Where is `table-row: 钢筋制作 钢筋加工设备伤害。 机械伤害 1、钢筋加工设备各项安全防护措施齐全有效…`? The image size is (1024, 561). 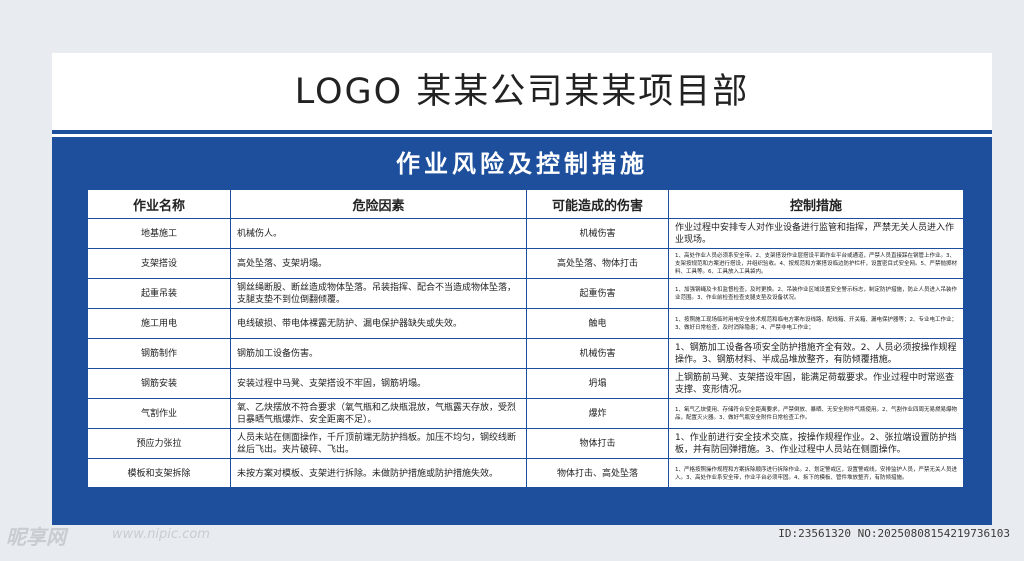
table-row: 钢筋制作 钢筋加工设备伤害。 机械伤害 1、钢筋加工设备各项安全防护措施齐全有效… is located at coordinates (525, 353).